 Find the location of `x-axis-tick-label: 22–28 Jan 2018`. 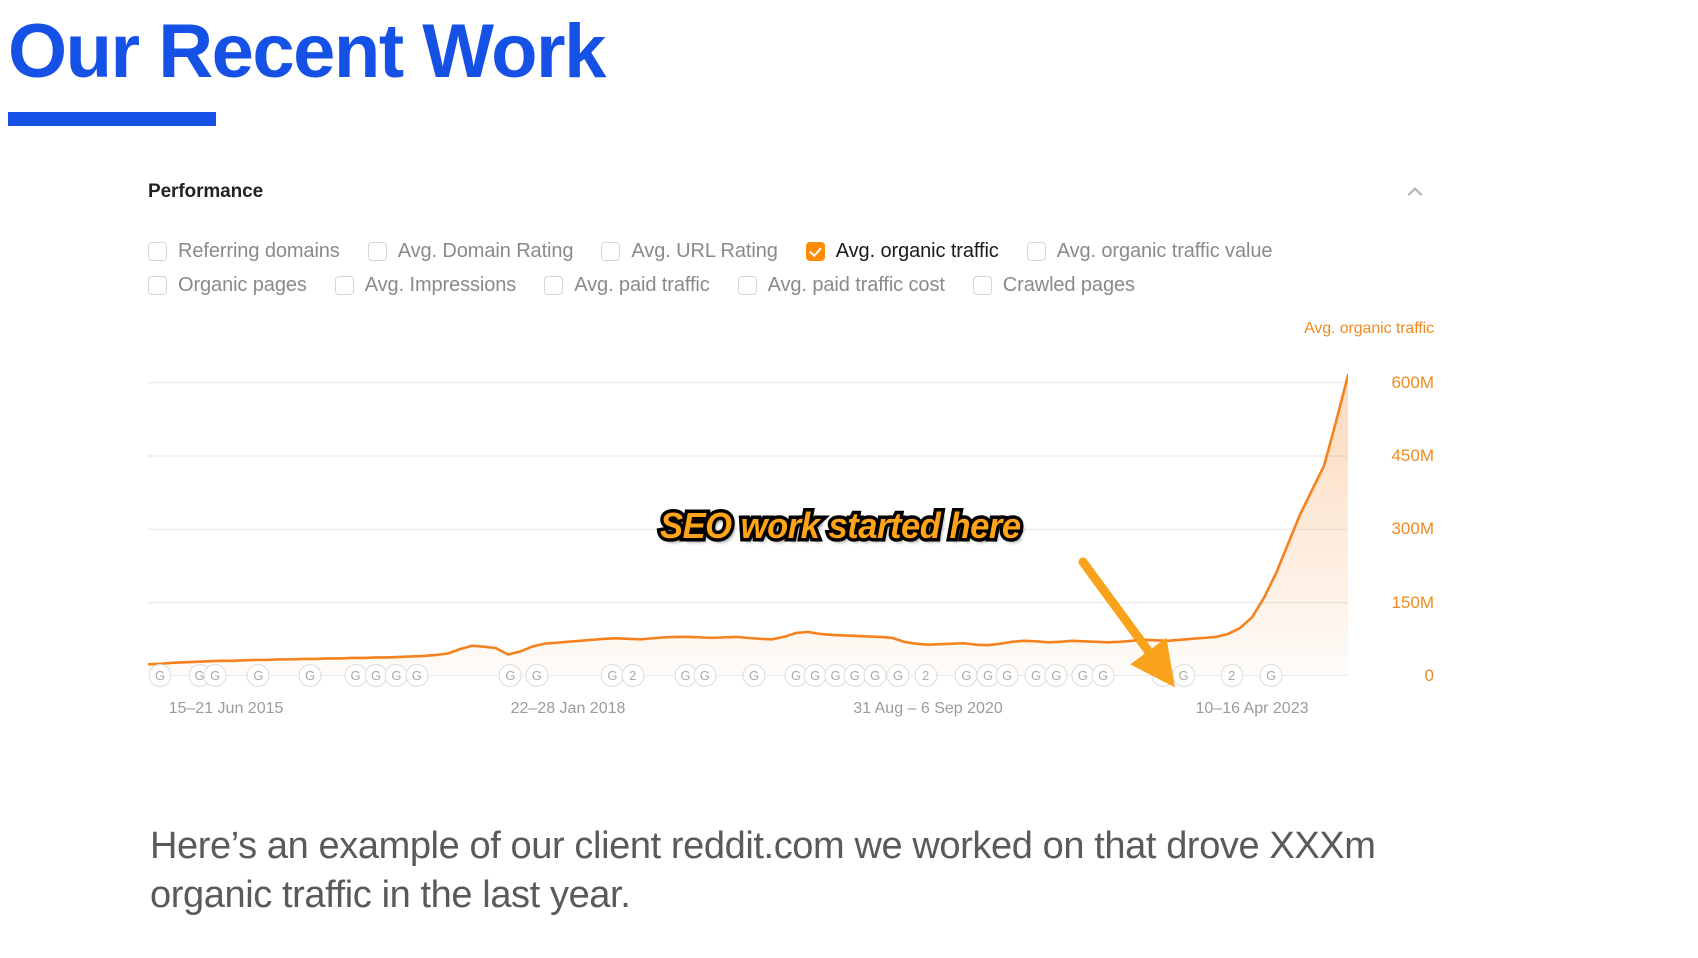

x-axis-tick-label: 22–28 Jan 2018 is located at coordinates (568, 708).